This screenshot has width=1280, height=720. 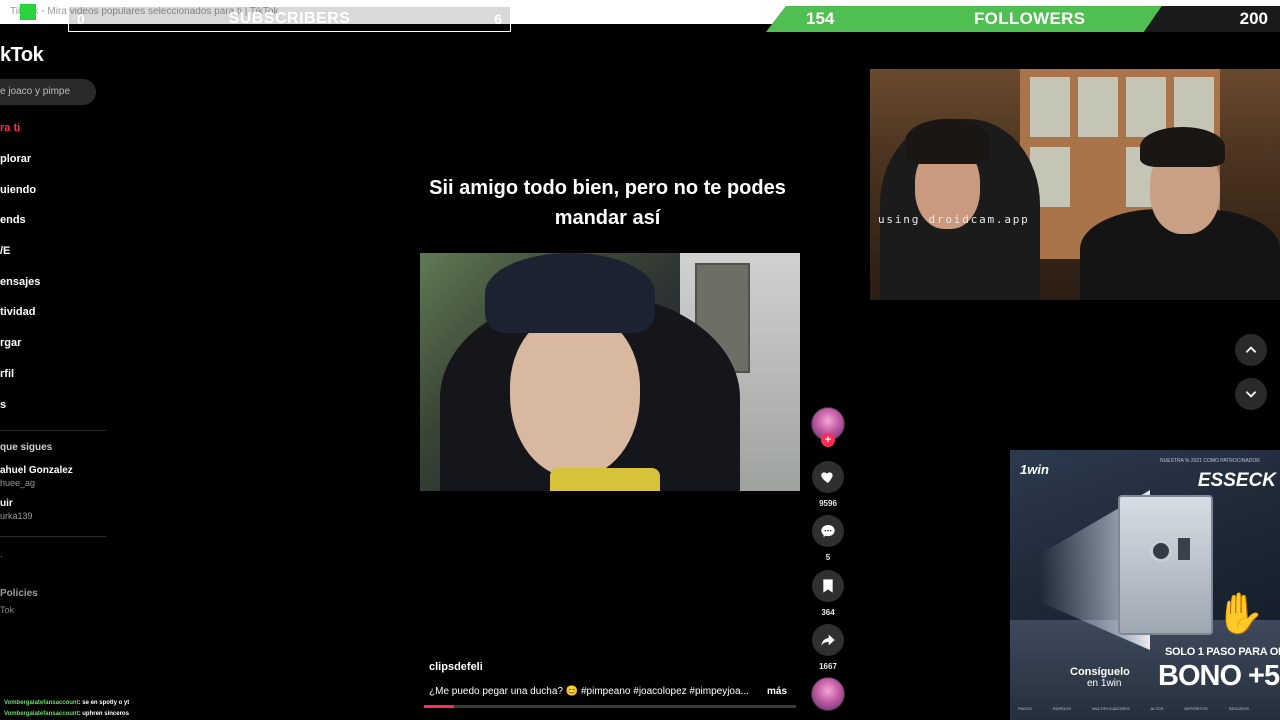 What do you see at coordinates (1210, 461) in the screenshot?
I see `ad-tagline: NUESTRA % 2021 COMO PATROCINADOR` at bounding box center [1210, 461].